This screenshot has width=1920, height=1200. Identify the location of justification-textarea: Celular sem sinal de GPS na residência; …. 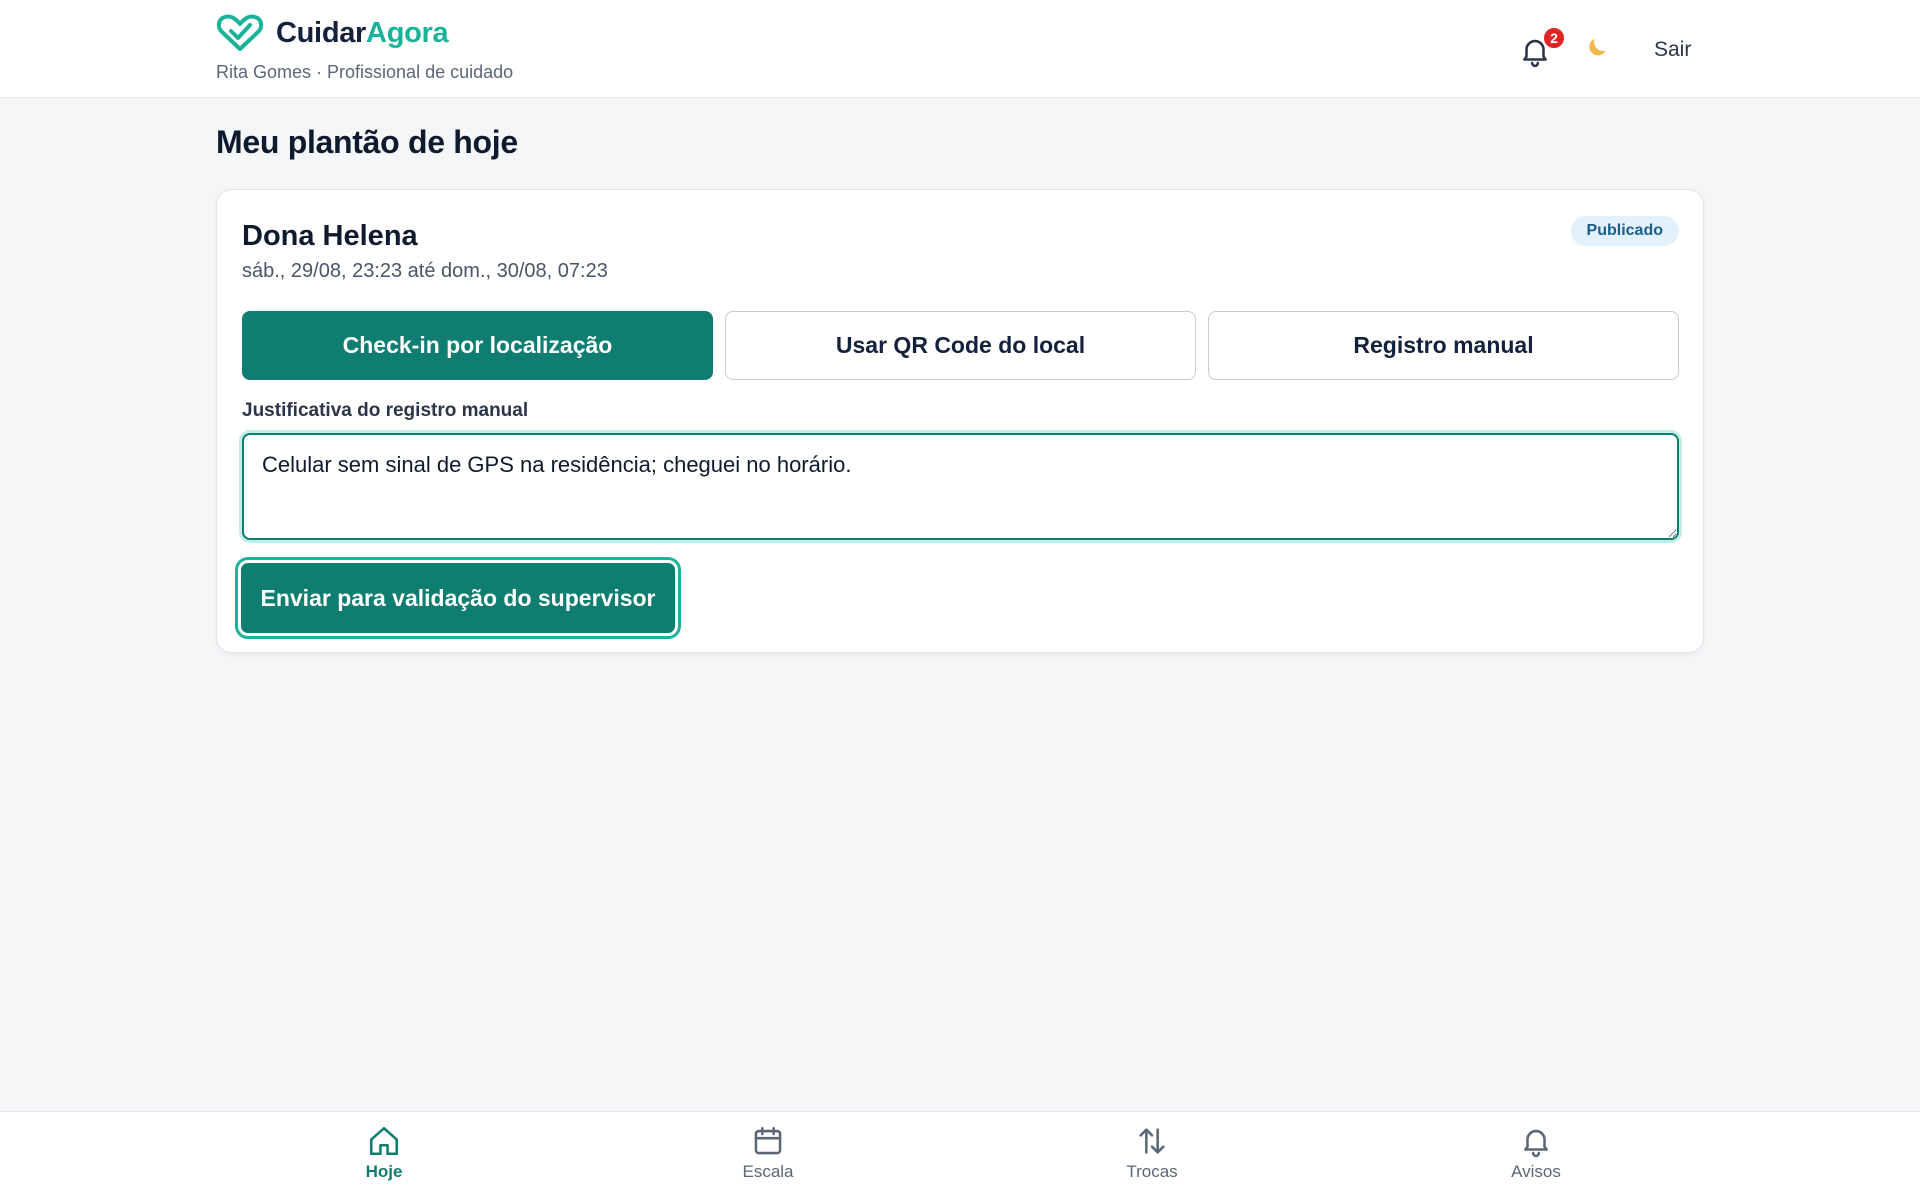
(960, 486).